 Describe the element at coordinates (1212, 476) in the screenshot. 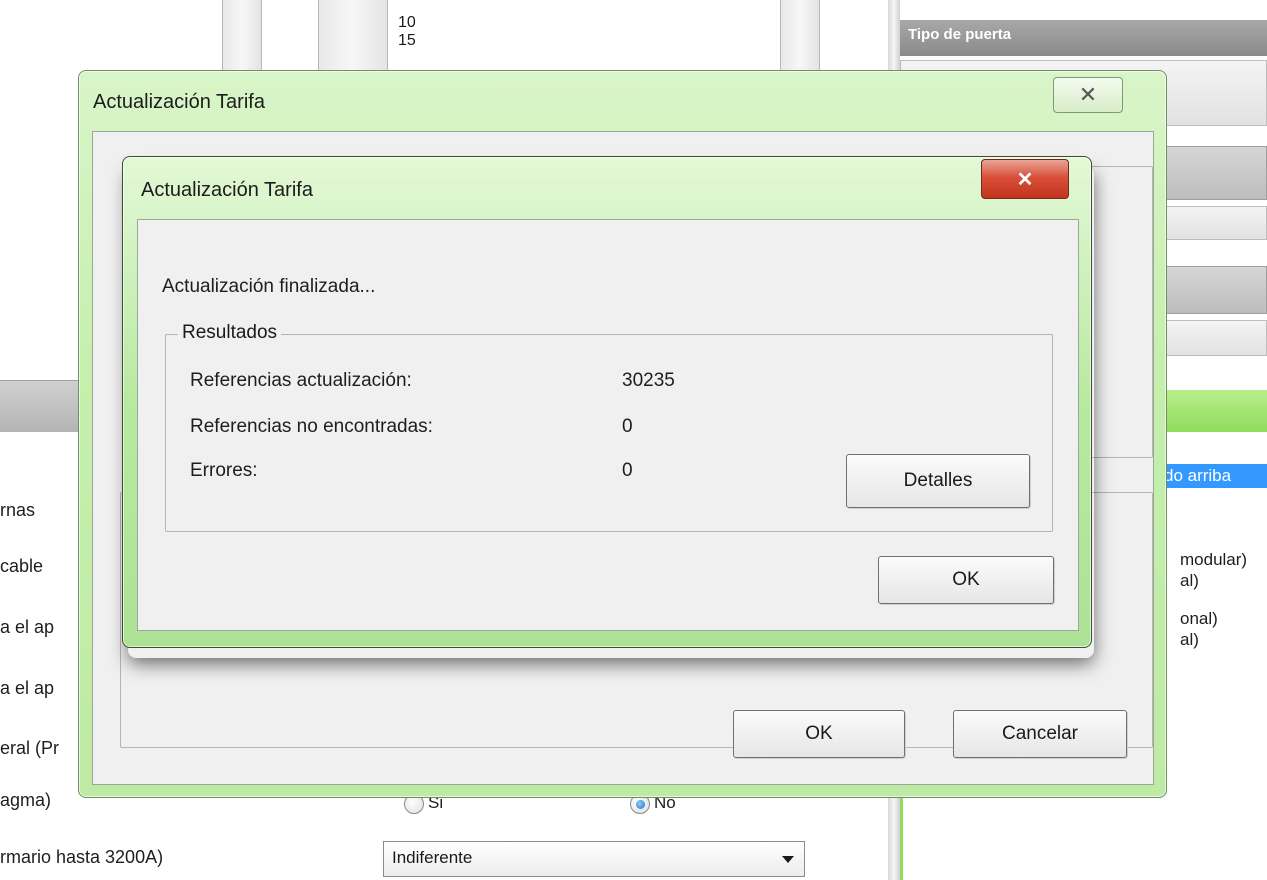

I see `right-panel-selected-item: do arriba` at that location.